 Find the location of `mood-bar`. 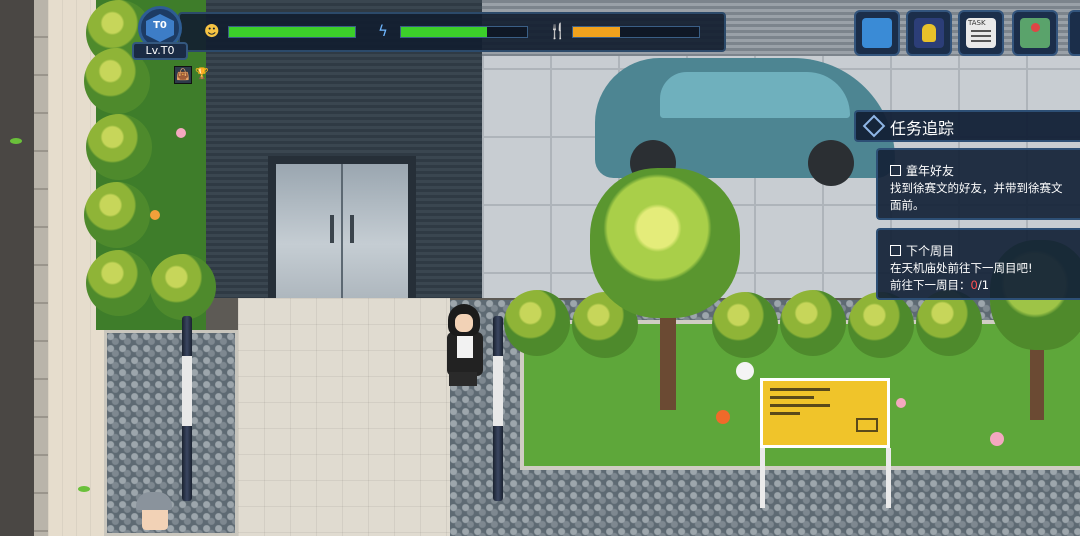

mood-bar is located at coordinates (292, 32).